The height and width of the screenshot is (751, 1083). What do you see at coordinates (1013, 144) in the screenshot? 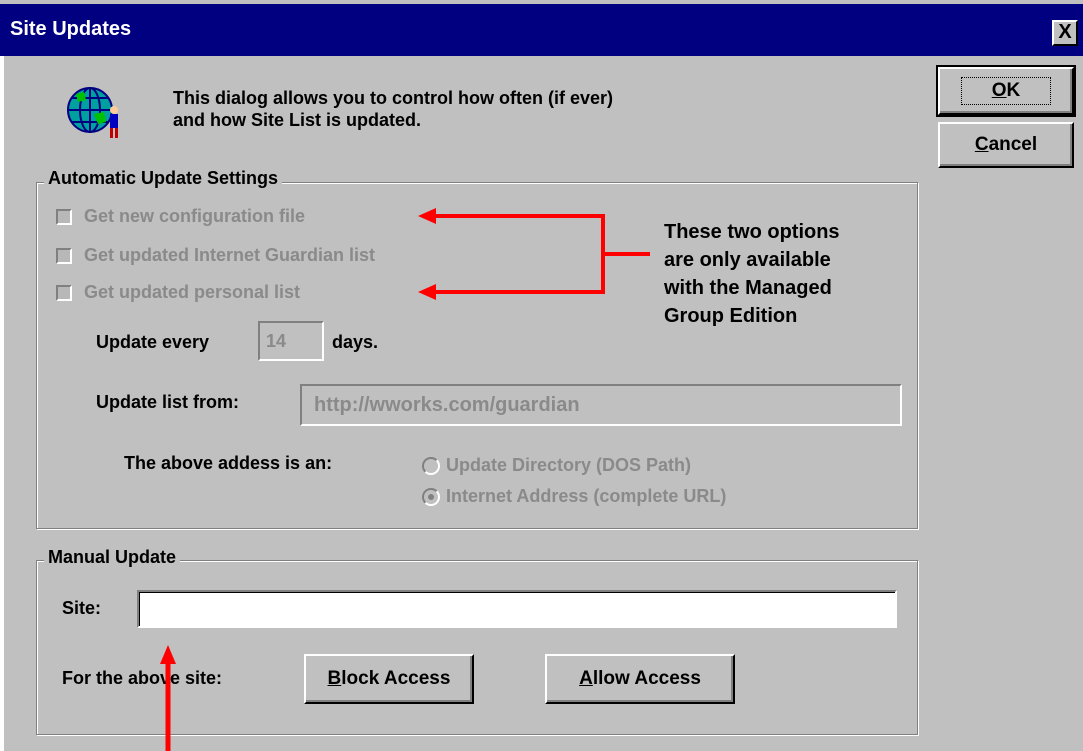
I see `cancel-label: ancel` at bounding box center [1013, 144].